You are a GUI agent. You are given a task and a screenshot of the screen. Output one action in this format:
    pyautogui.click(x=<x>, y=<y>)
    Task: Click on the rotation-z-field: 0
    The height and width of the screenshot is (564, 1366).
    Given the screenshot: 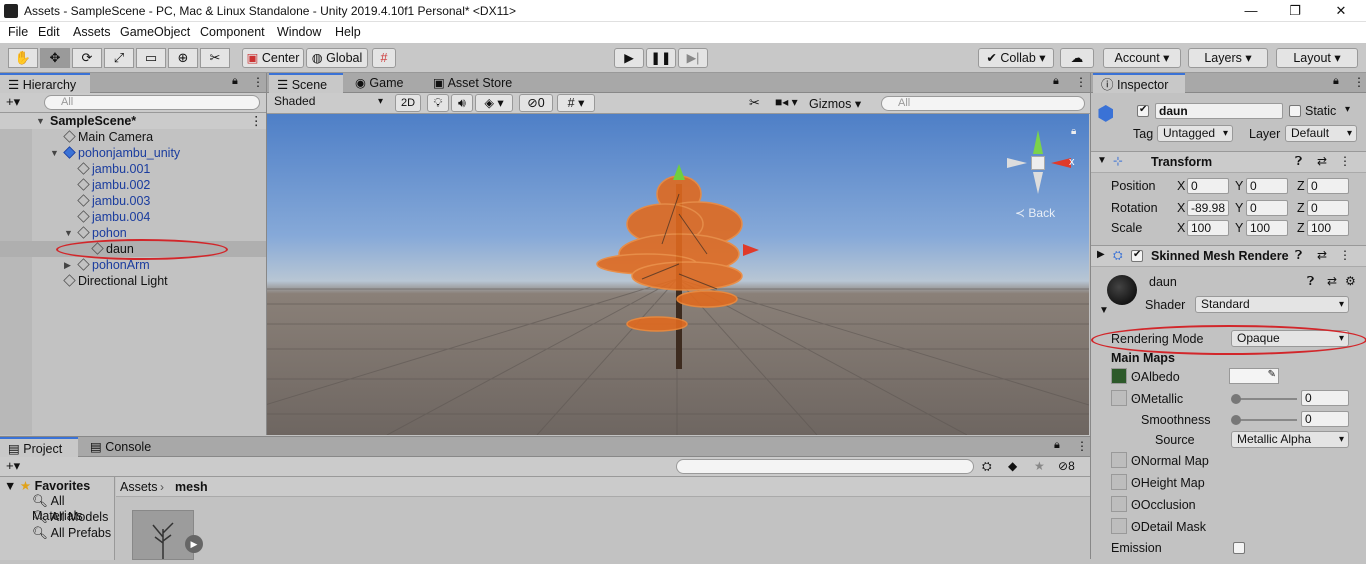 What is the action you would take?
    pyautogui.click(x=1328, y=208)
    